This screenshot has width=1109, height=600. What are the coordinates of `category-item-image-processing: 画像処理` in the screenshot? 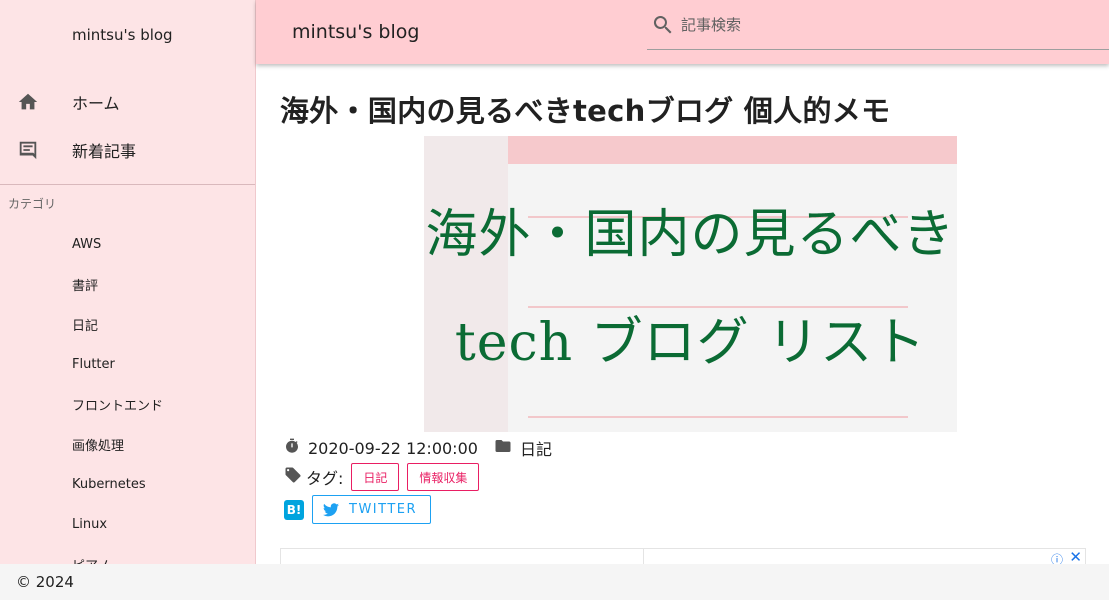 It's located at (127, 444).